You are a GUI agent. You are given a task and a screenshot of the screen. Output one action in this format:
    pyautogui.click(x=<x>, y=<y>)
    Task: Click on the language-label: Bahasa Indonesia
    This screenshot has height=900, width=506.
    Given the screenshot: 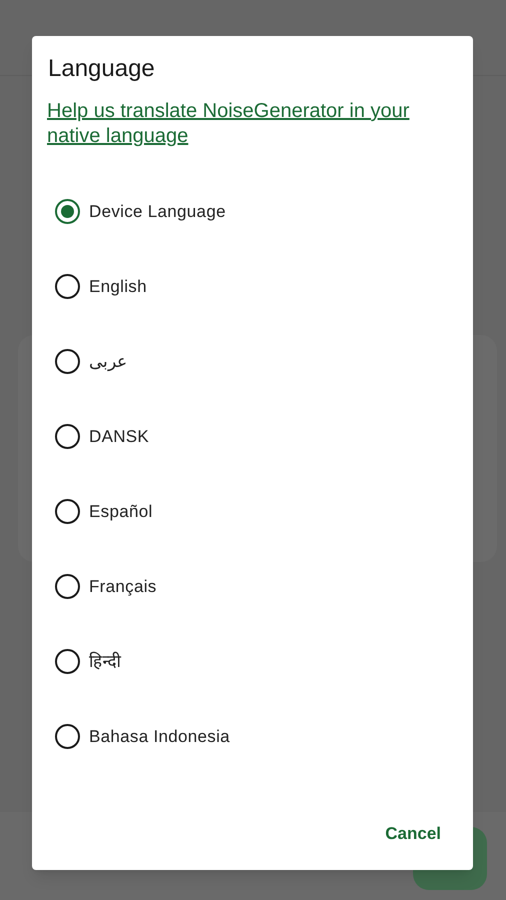 What is the action you would take?
    pyautogui.click(x=159, y=737)
    